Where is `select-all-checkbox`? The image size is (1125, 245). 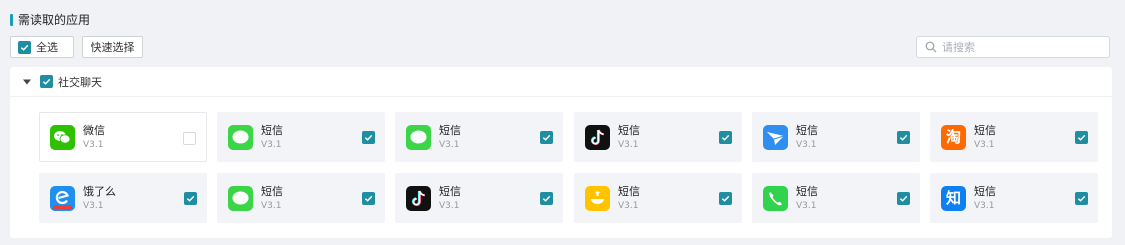
select-all-checkbox is located at coordinates (24, 47).